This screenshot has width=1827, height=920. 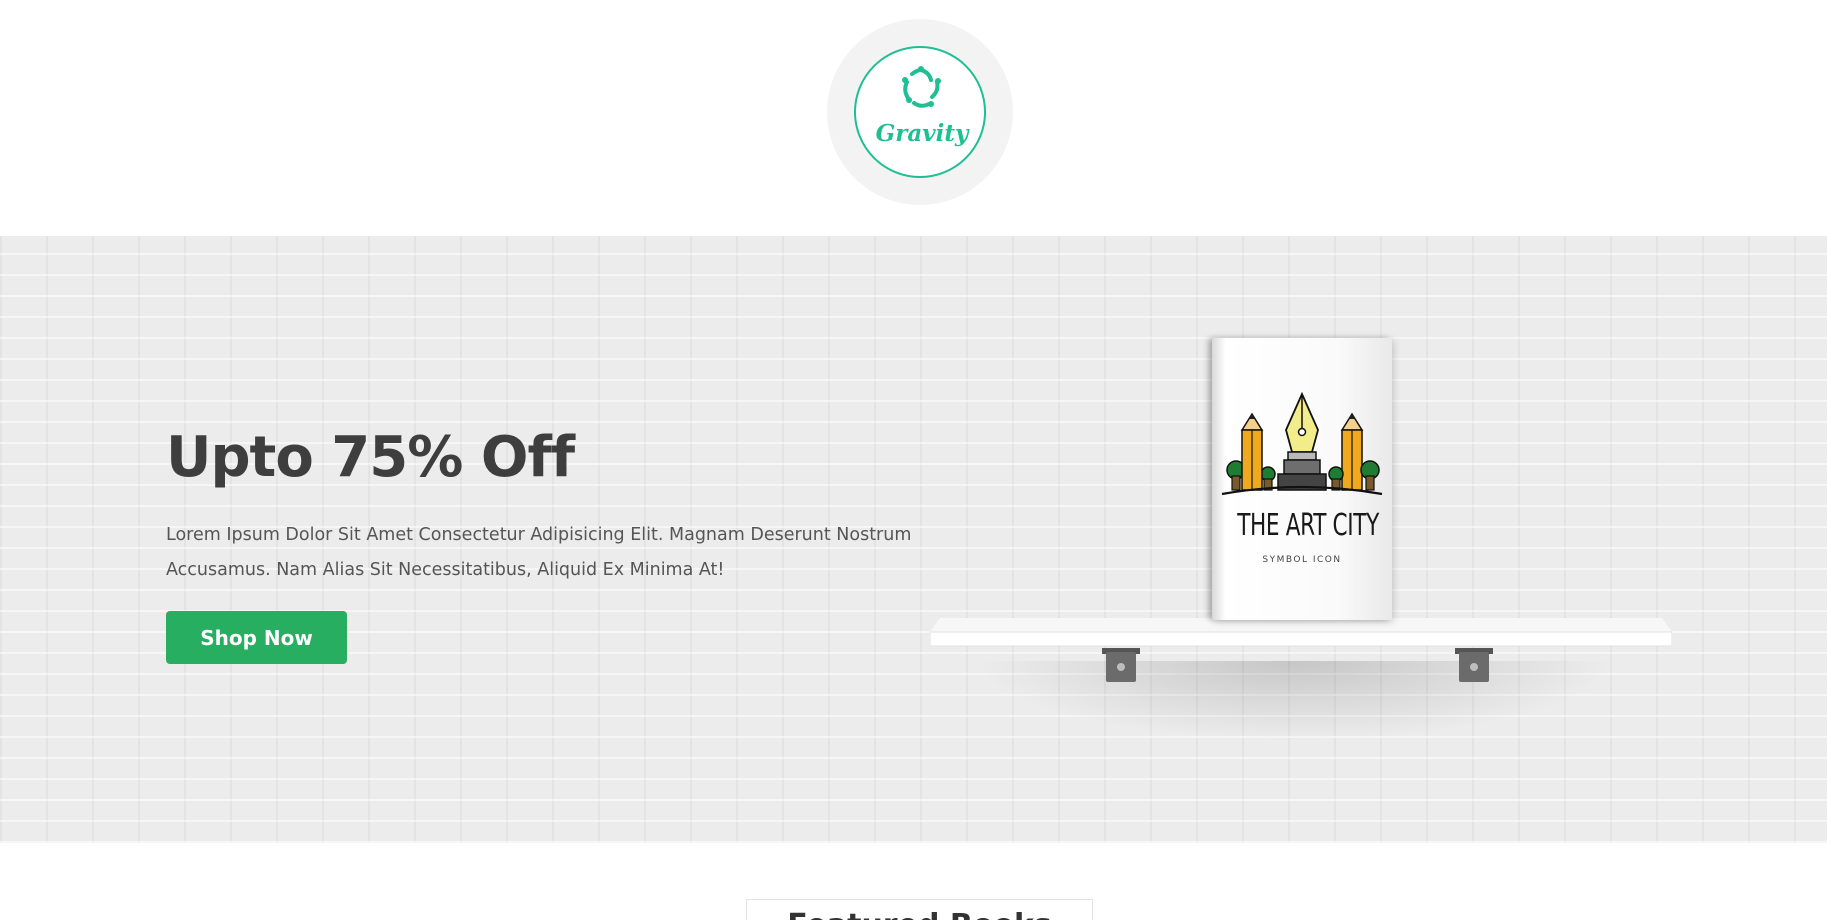 What do you see at coordinates (1121, 665) in the screenshot?
I see `shelf-bracket-left` at bounding box center [1121, 665].